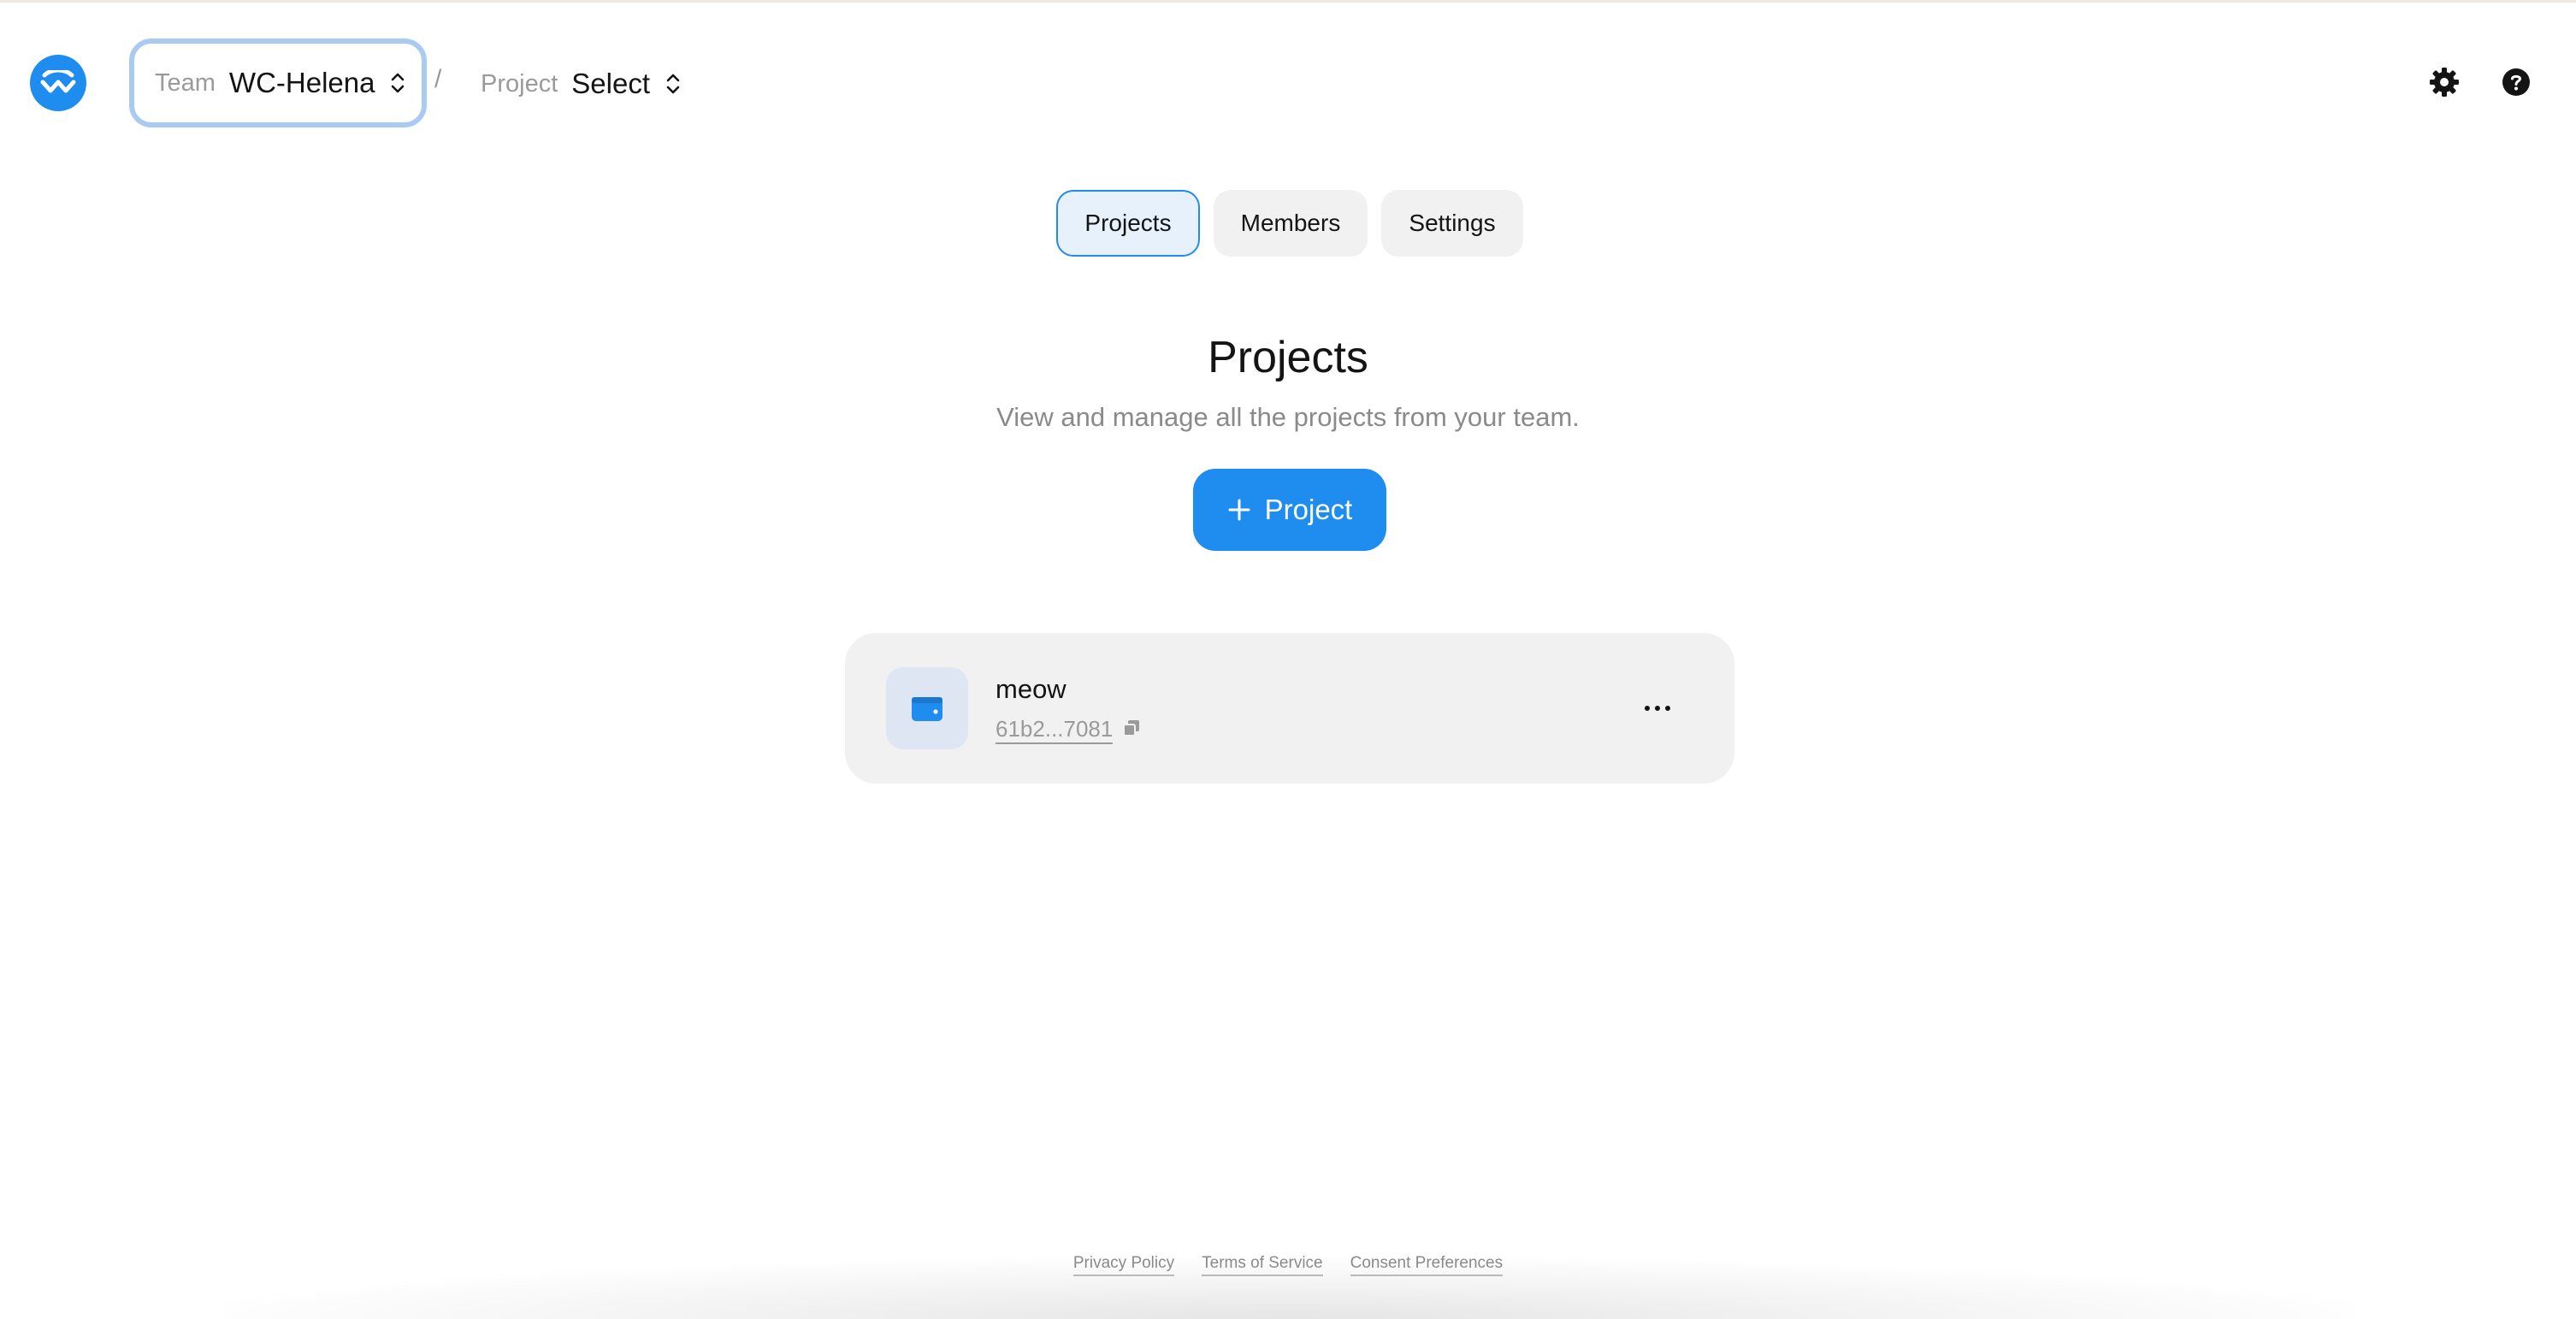  I want to click on add-project-label: Project, so click(1308, 509).